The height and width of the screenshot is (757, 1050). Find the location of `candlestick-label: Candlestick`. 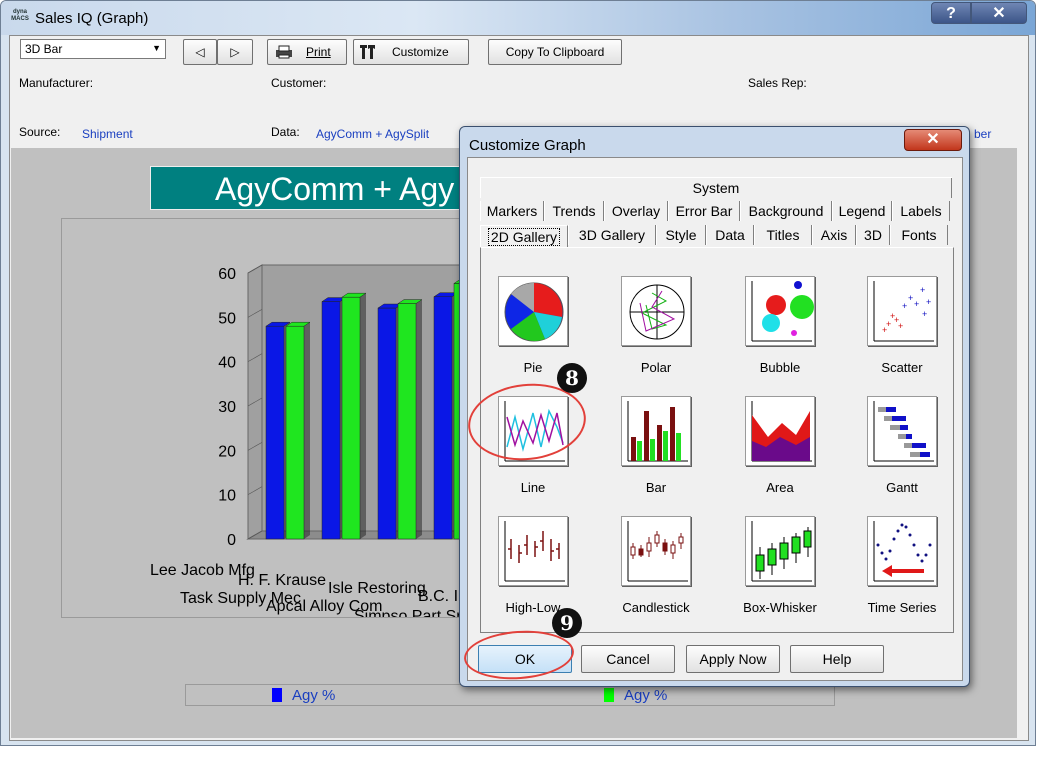

candlestick-label: Candlestick is located at coordinates (656, 607).